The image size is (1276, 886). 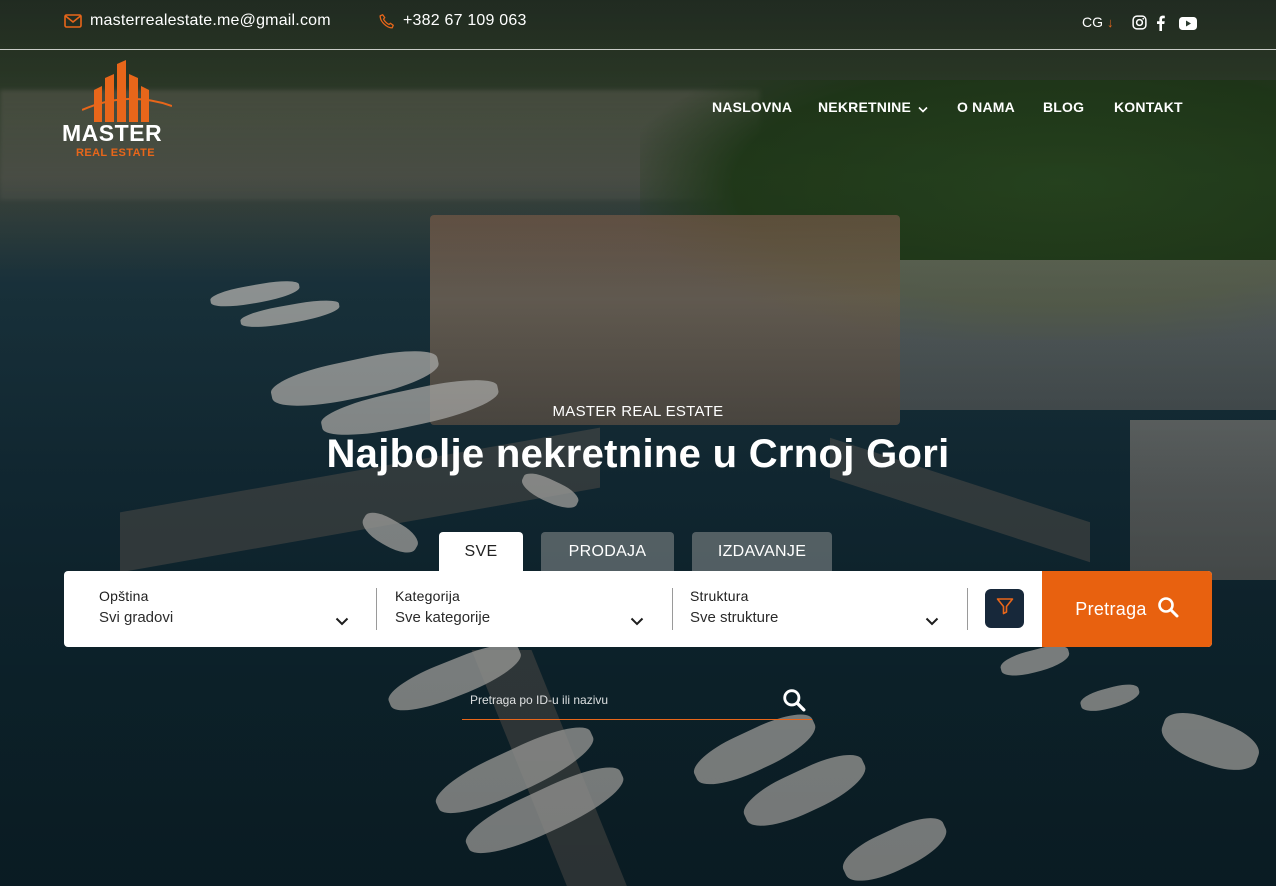 I want to click on youtube-icon, so click(x=1188, y=26).